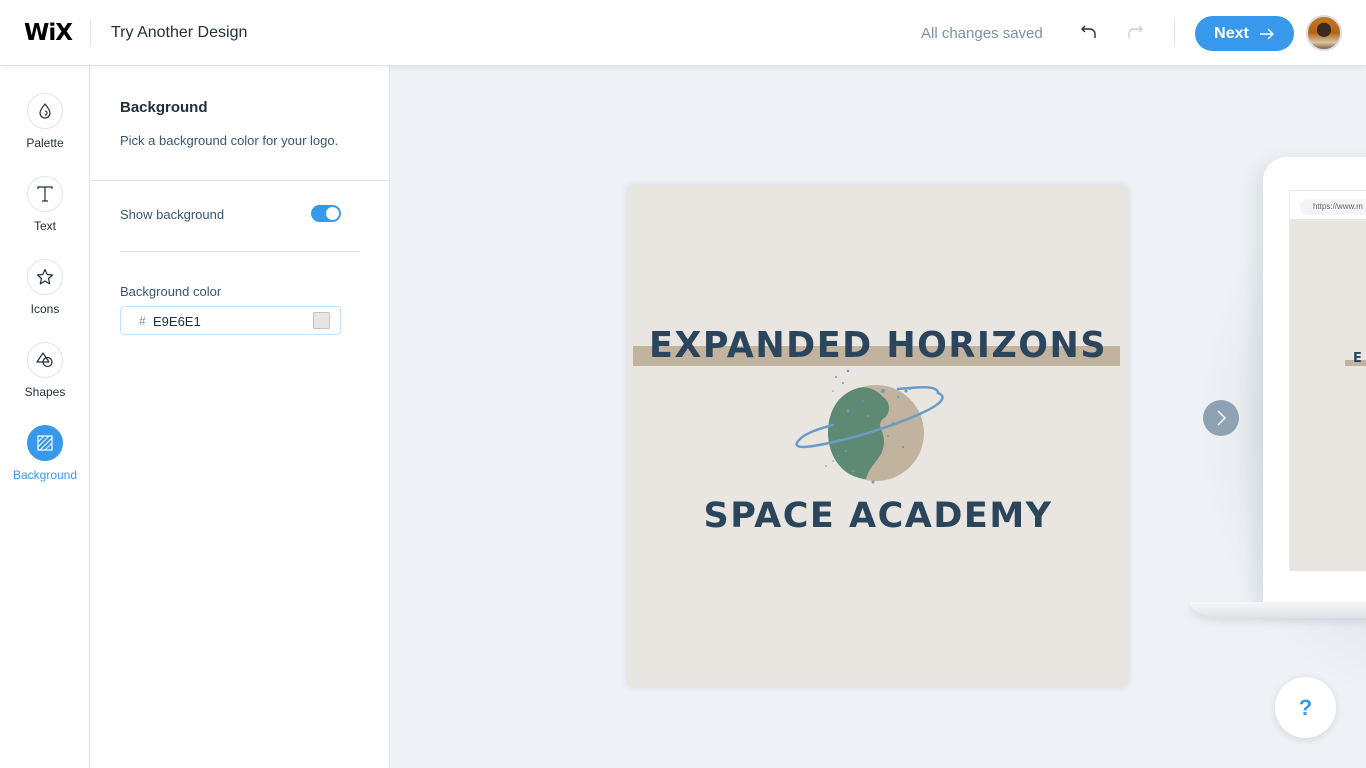 This screenshot has width=1366, height=768. I want to click on help-button: ?, so click(1305, 707).